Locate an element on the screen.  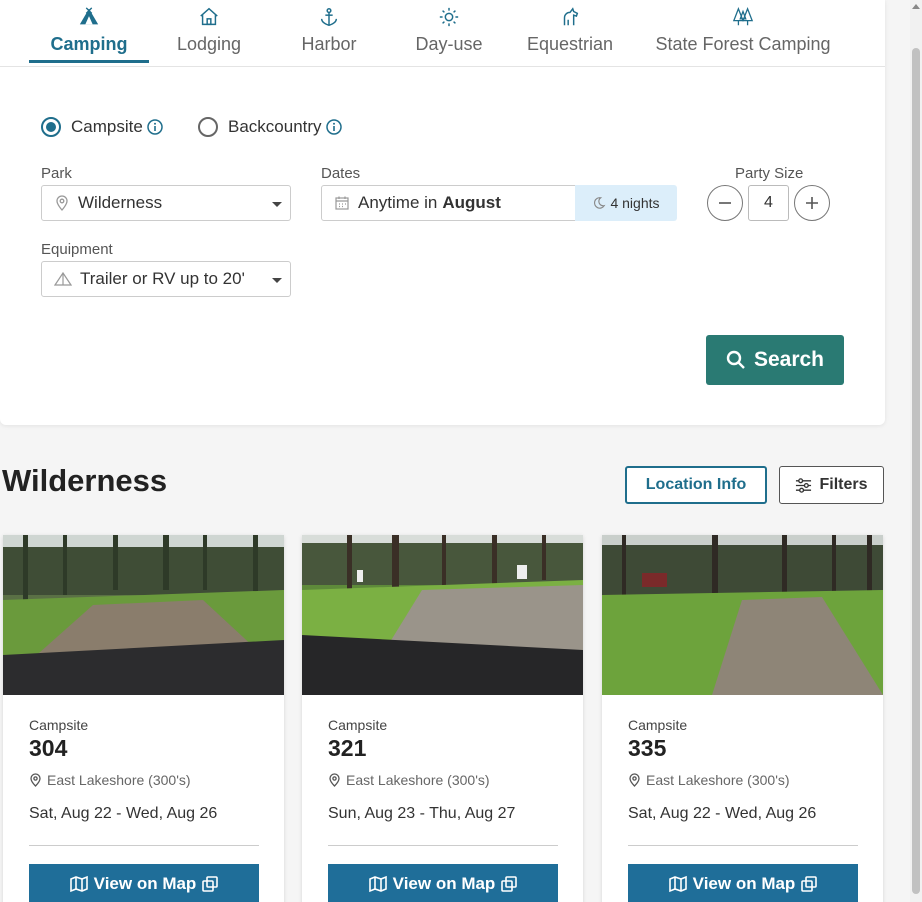
equipment-label: Equipment is located at coordinates (77, 249).